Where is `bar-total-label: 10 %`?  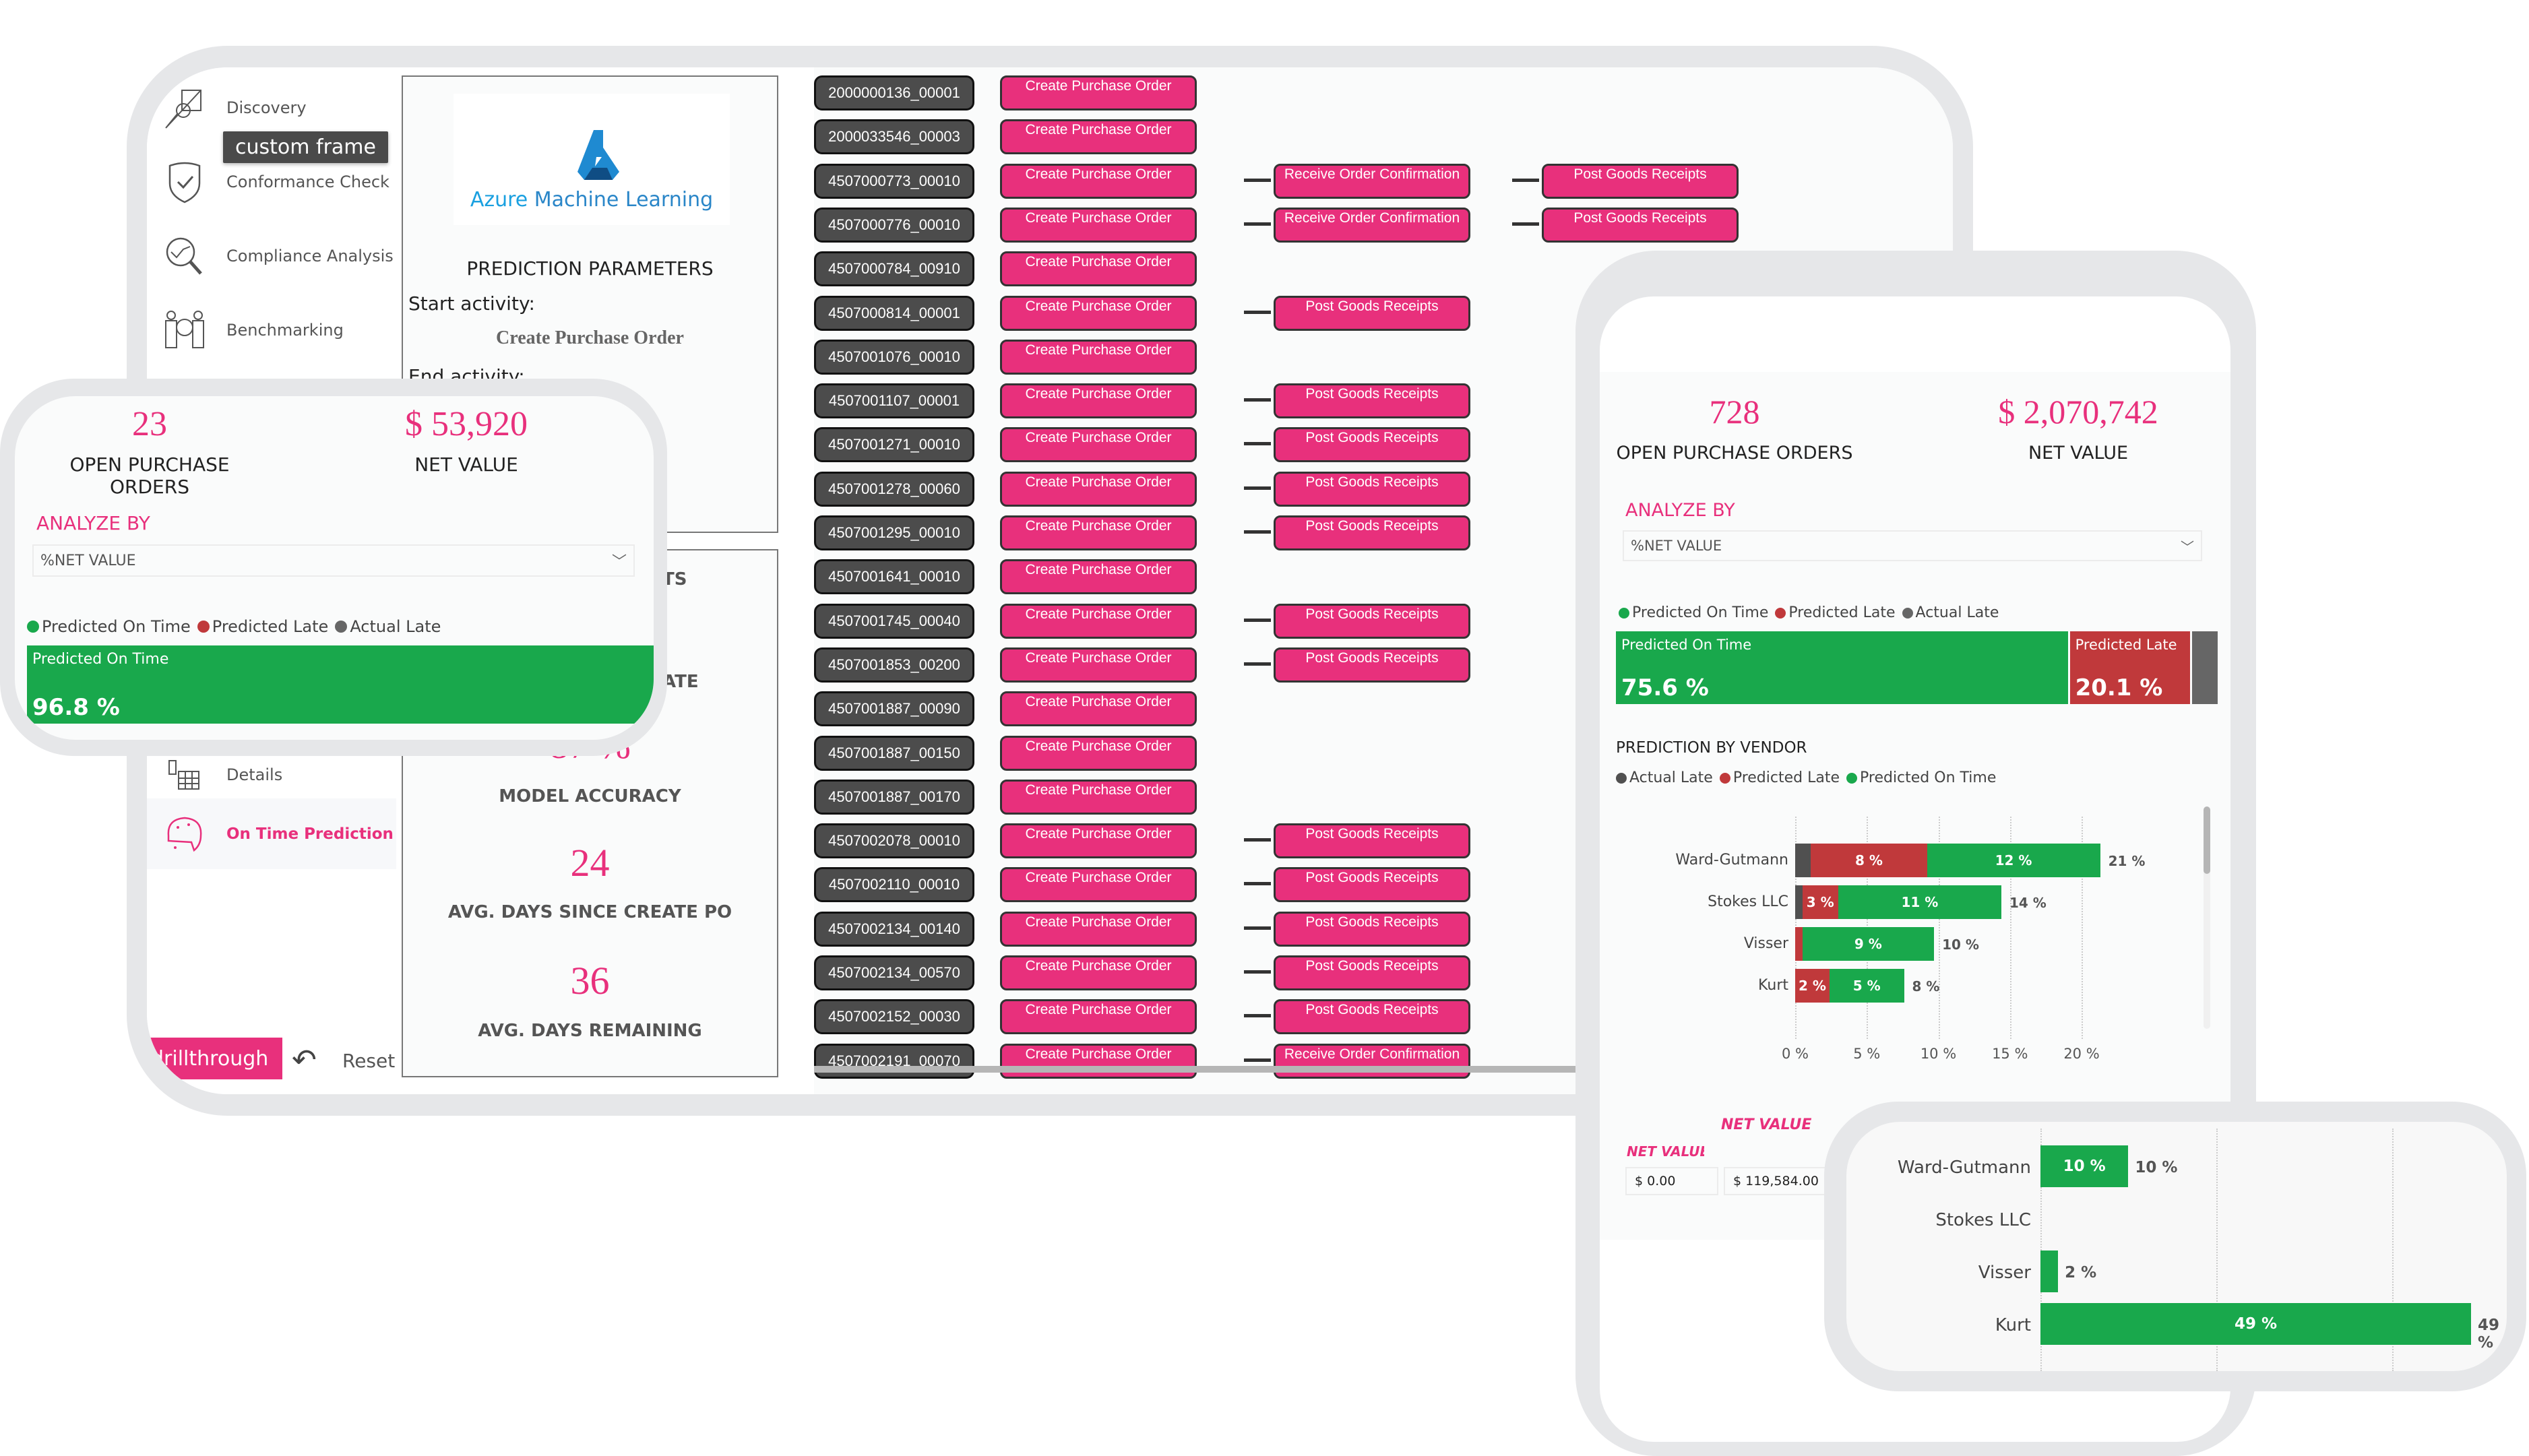
bar-total-label: 10 % is located at coordinates (2156, 1167).